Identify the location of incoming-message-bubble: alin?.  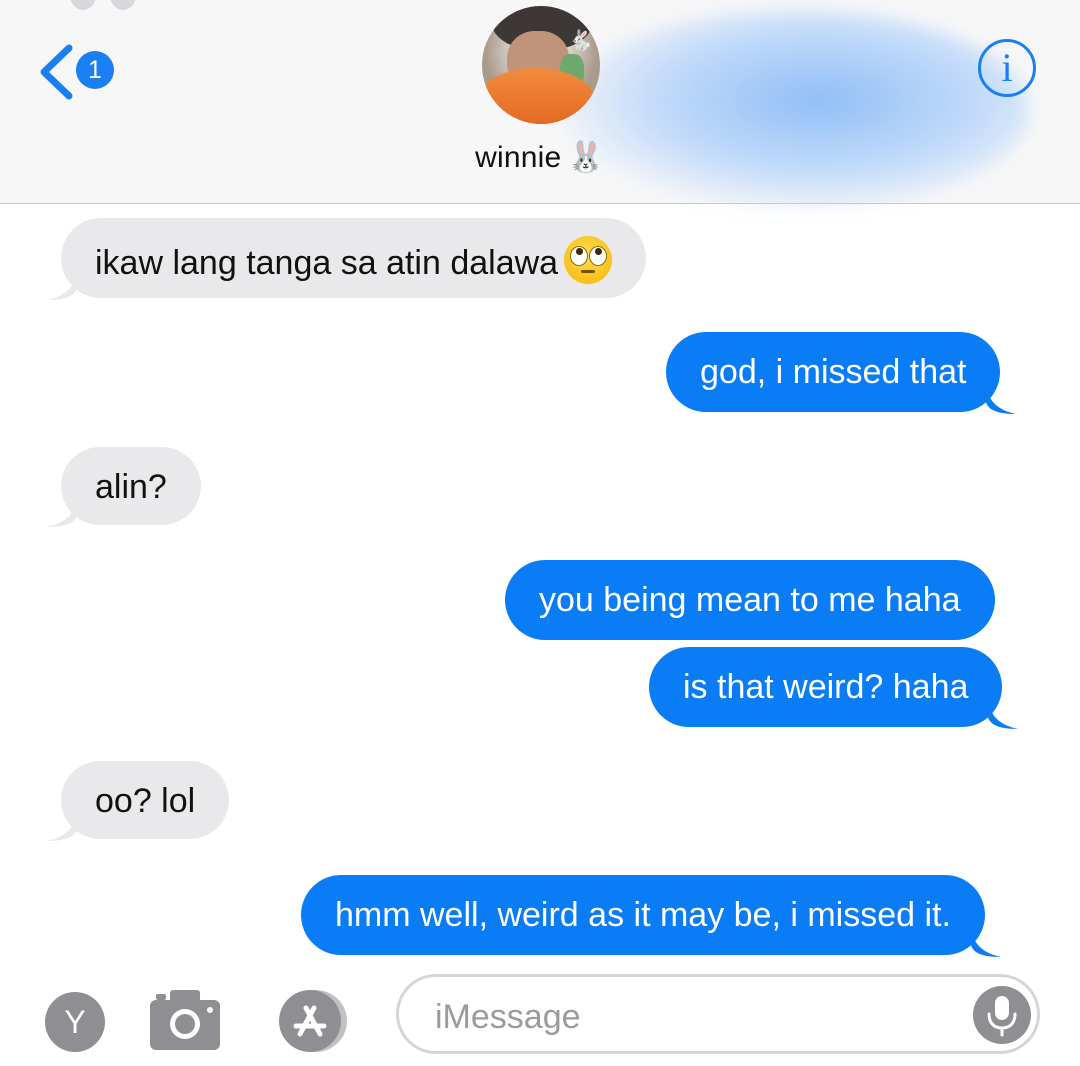
(124, 487).